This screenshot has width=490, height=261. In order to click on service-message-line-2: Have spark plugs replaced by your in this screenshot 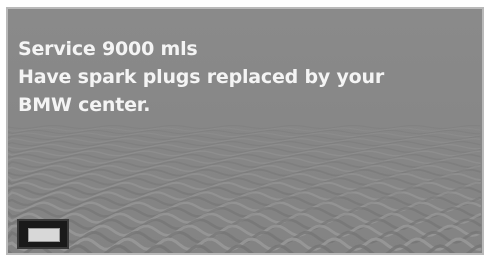, I will do `click(201, 77)`.